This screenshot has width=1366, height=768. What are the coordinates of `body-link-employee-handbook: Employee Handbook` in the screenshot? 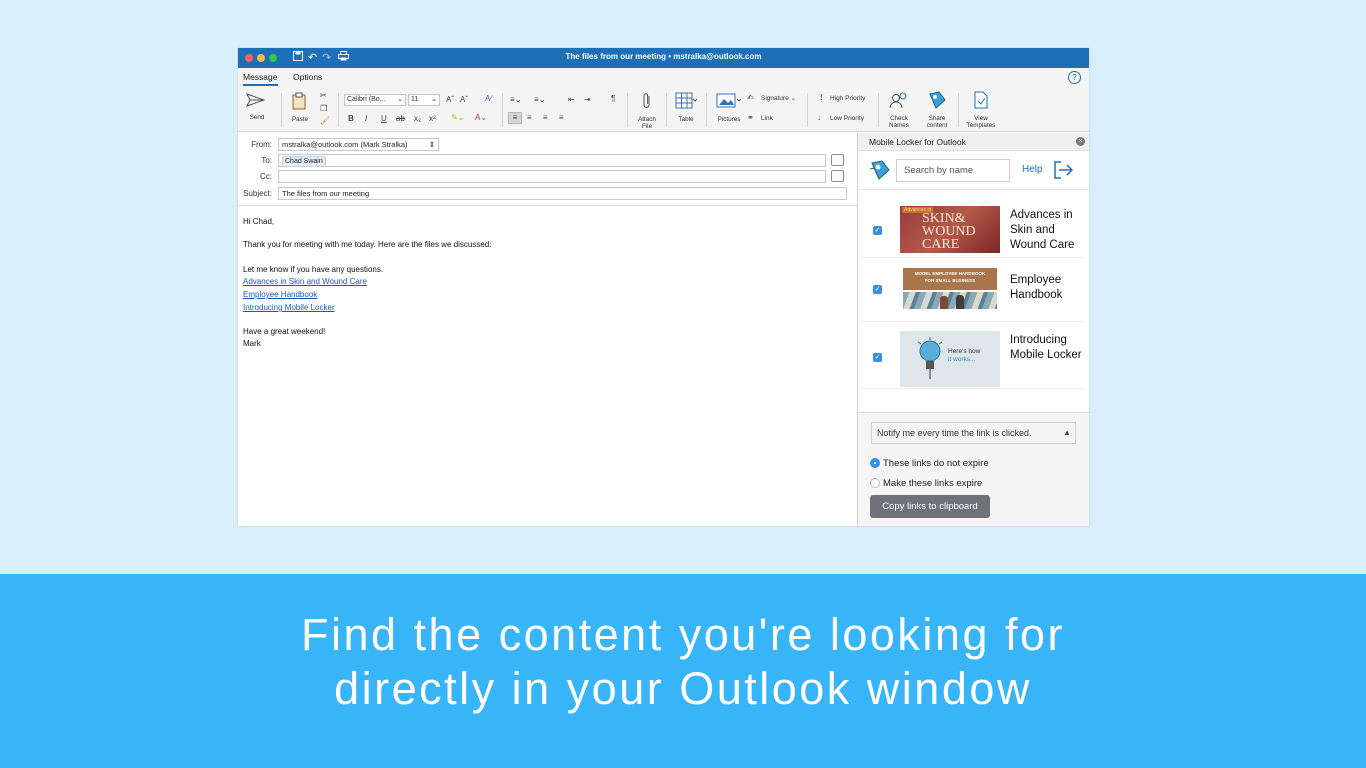 It's located at (280, 295).